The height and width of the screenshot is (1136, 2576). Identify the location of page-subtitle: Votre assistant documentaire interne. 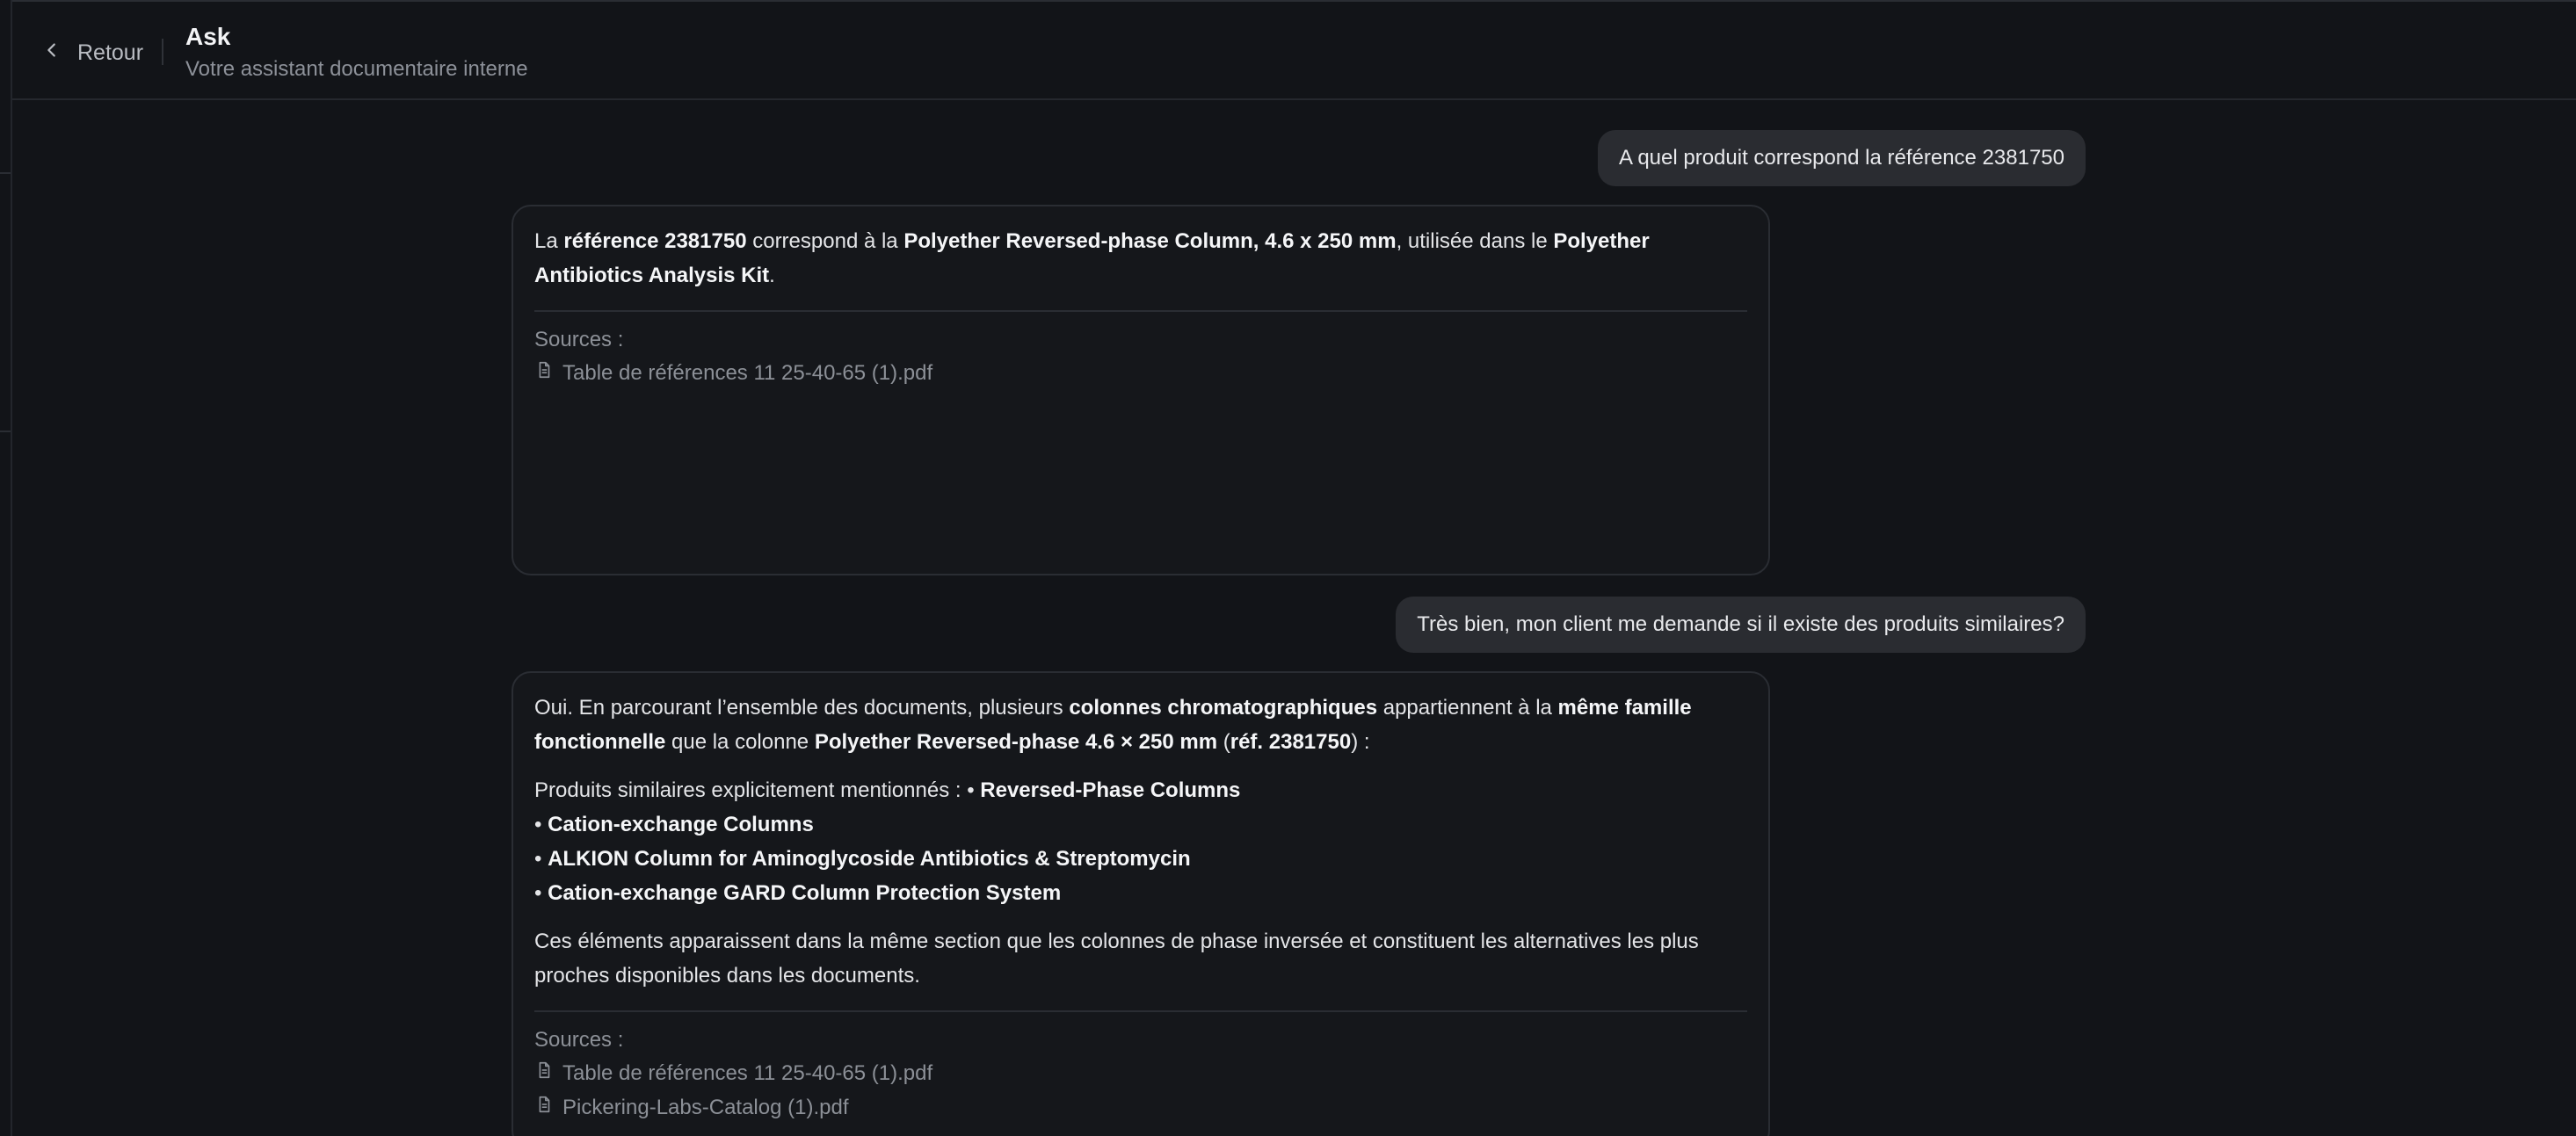
(356, 69).